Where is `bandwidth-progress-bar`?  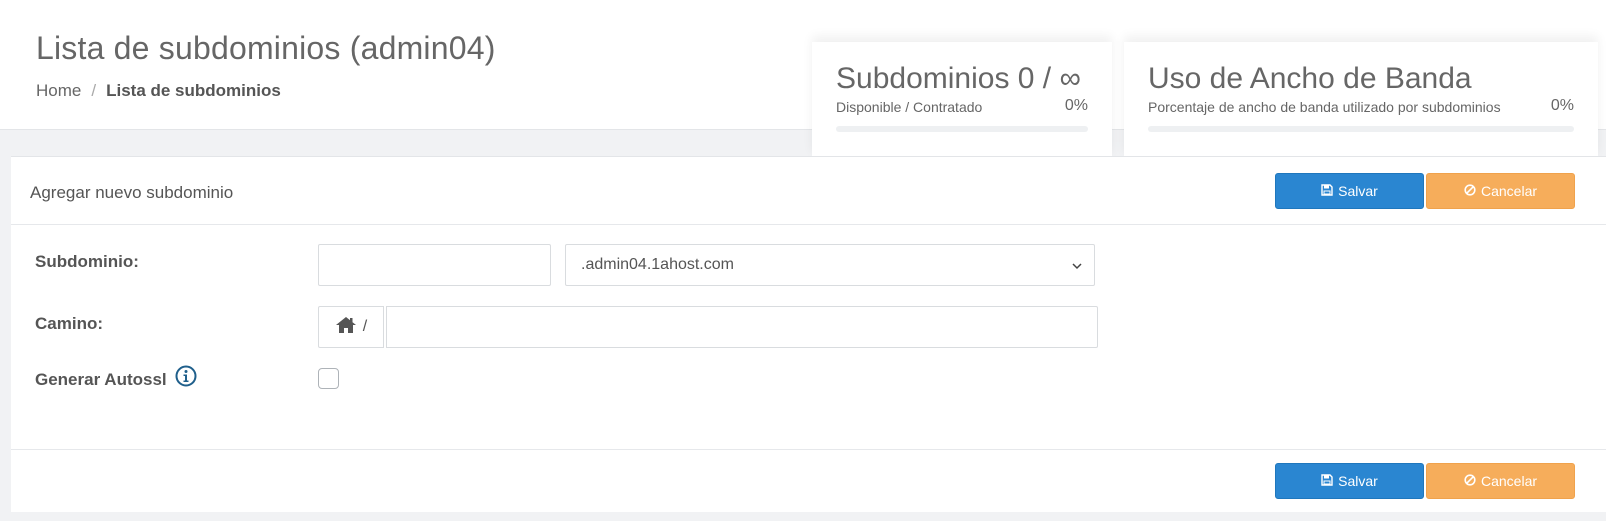
bandwidth-progress-bar is located at coordinates (1361, 129).